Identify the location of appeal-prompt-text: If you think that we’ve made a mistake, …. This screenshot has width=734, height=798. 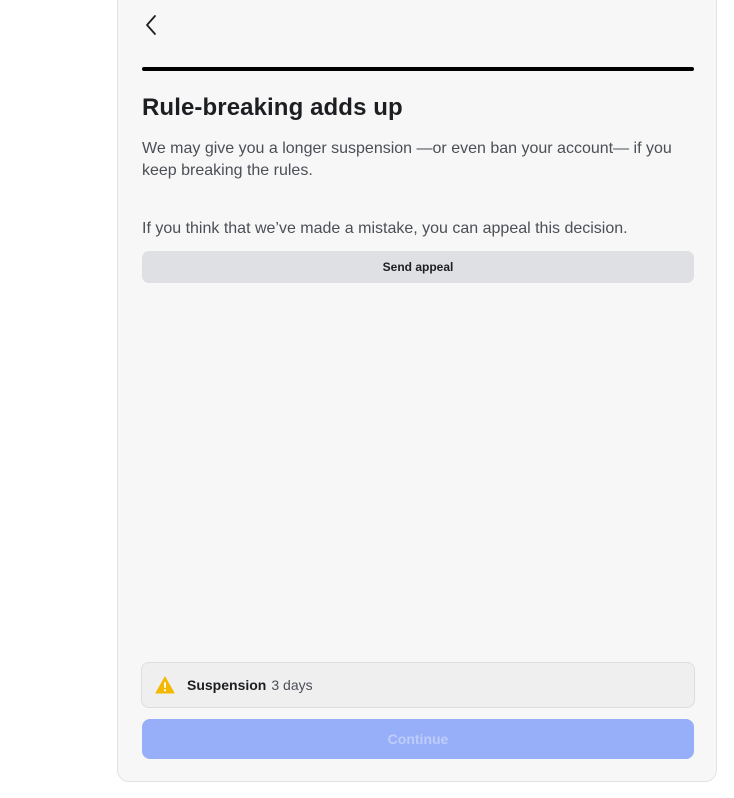
(385, 228).